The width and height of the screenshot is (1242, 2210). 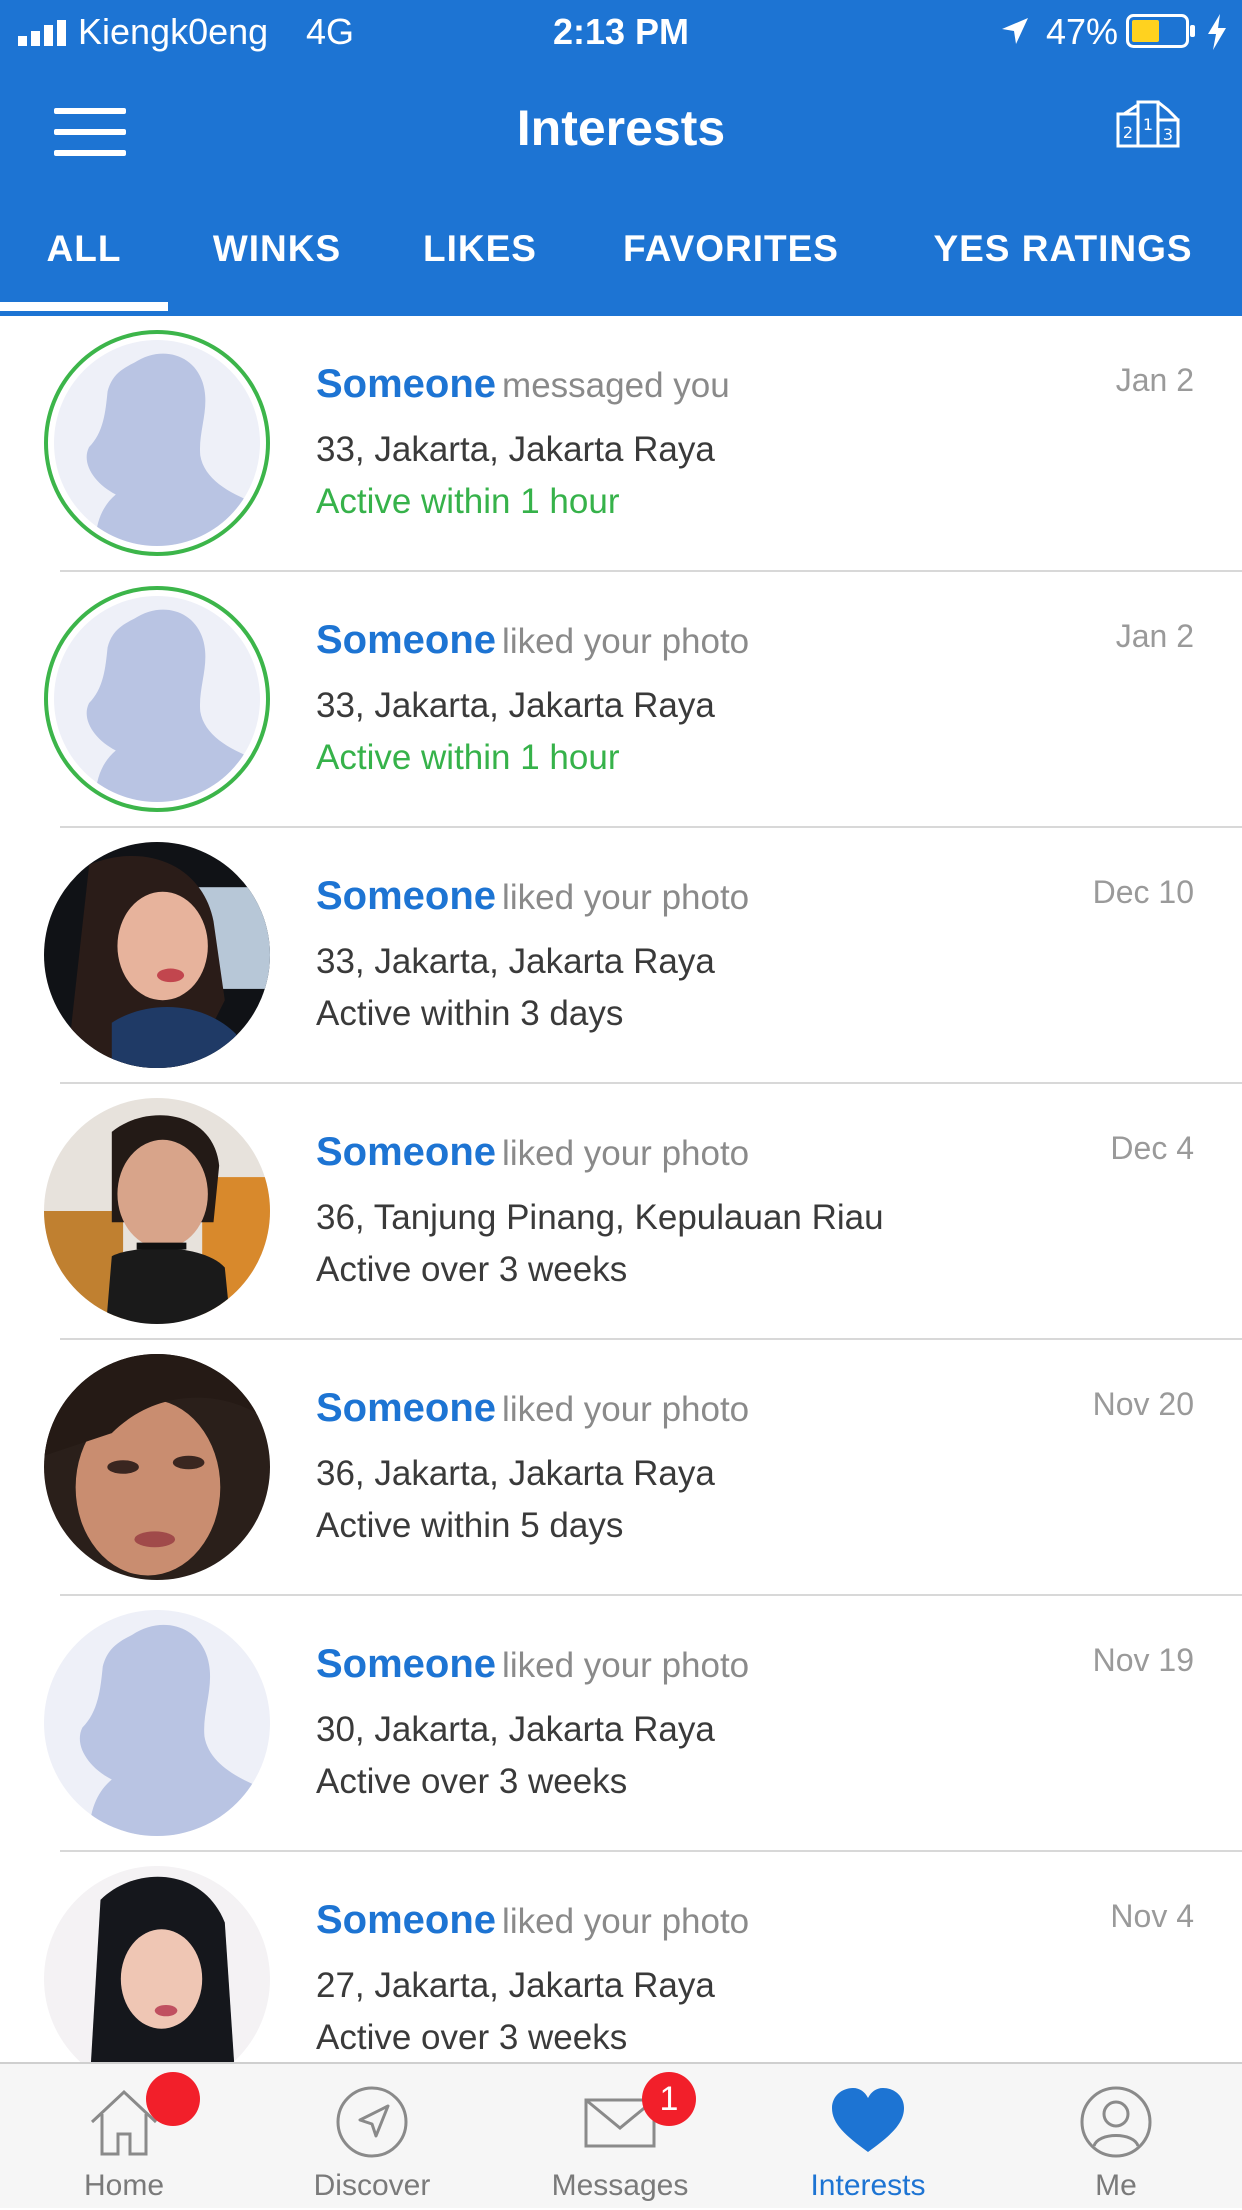 What do you see at coordinates (1217, 32) in the screenshot?
I see `charging-bolt-icon` at bounding box center [1217, 32].